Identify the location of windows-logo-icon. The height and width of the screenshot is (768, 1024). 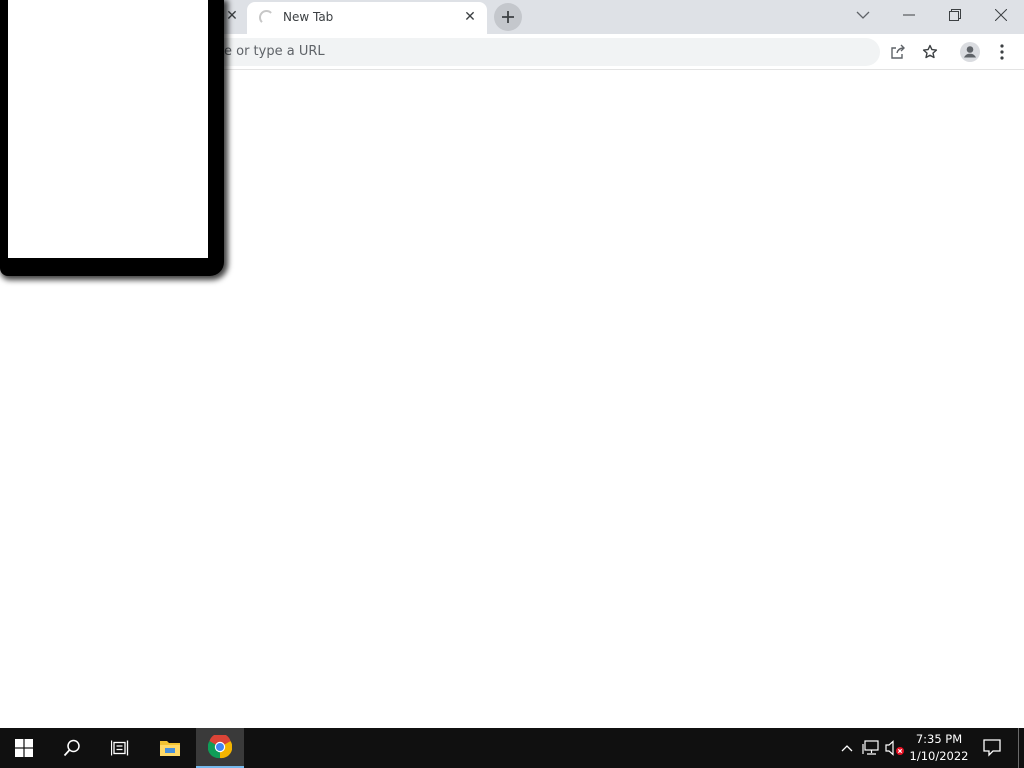
(24, 748).